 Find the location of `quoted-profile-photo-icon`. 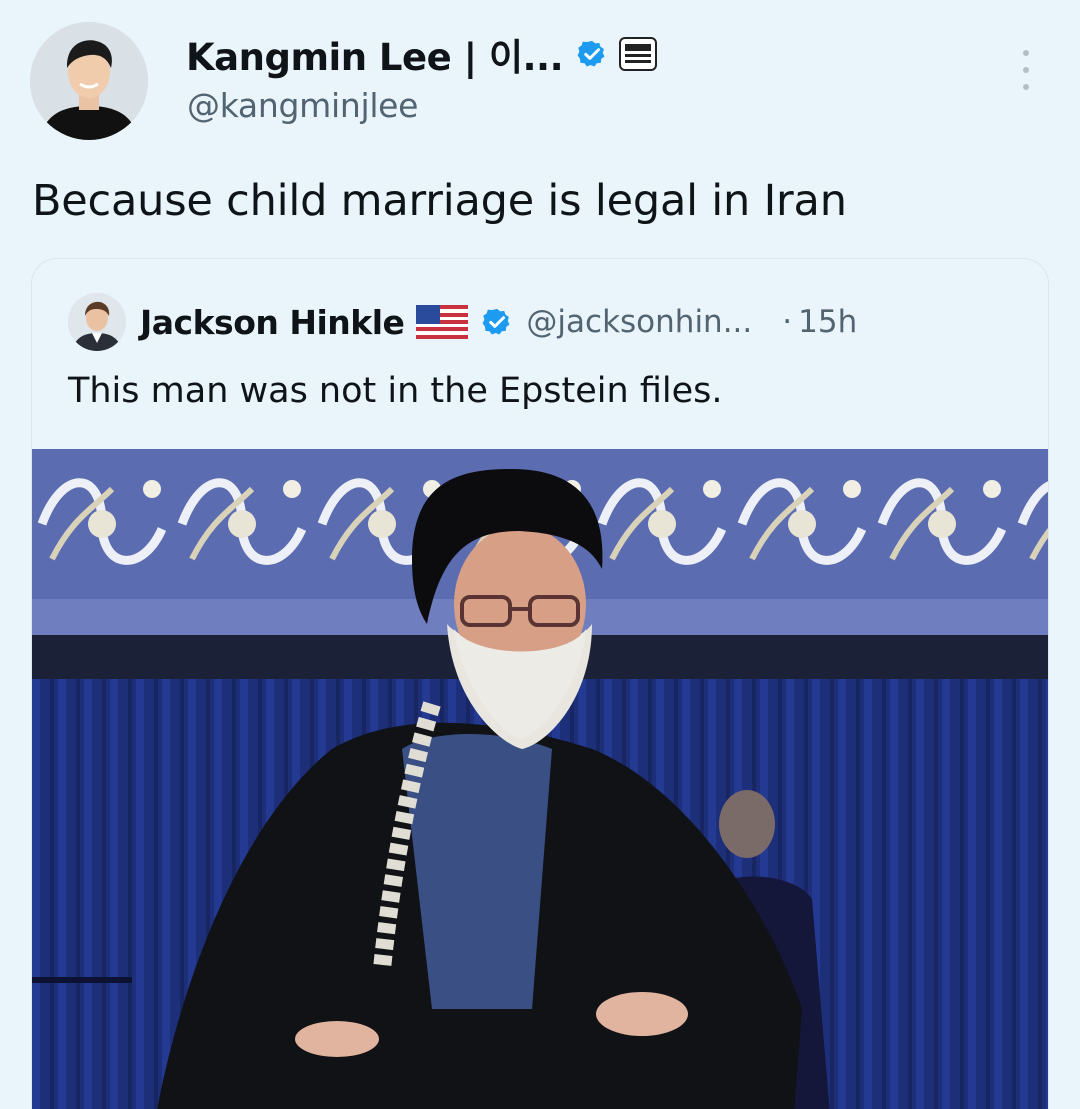

quoted-profile-photo-icon is located at coordinates (97, 322).